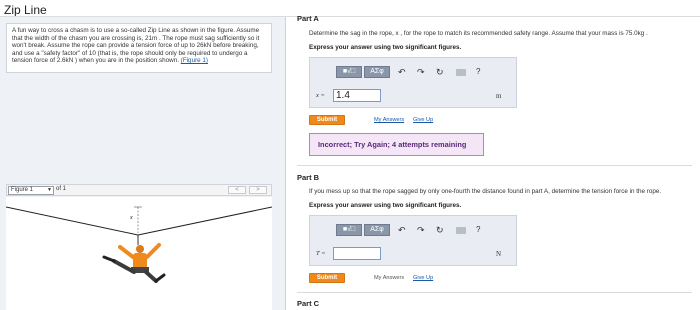 This screenshot has width=700, height=310. I want to click on figure-image: x, so click(139, 253).